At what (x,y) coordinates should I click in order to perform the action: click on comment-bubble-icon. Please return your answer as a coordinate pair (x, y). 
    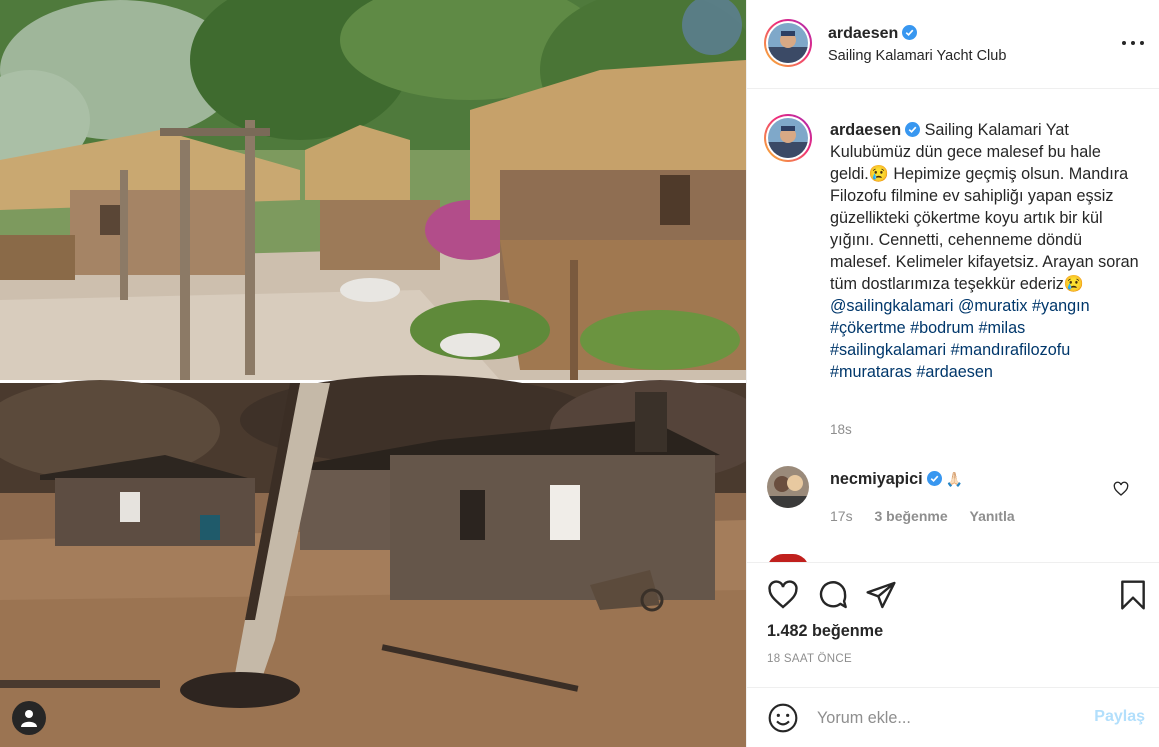
    Looking at the image, I should click on (833, 595).